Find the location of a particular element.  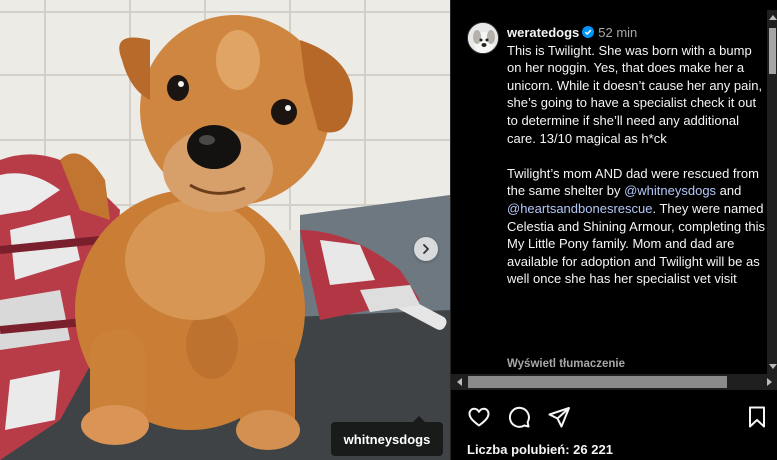

verified-badge-icon is located at coordinates (588, 32).